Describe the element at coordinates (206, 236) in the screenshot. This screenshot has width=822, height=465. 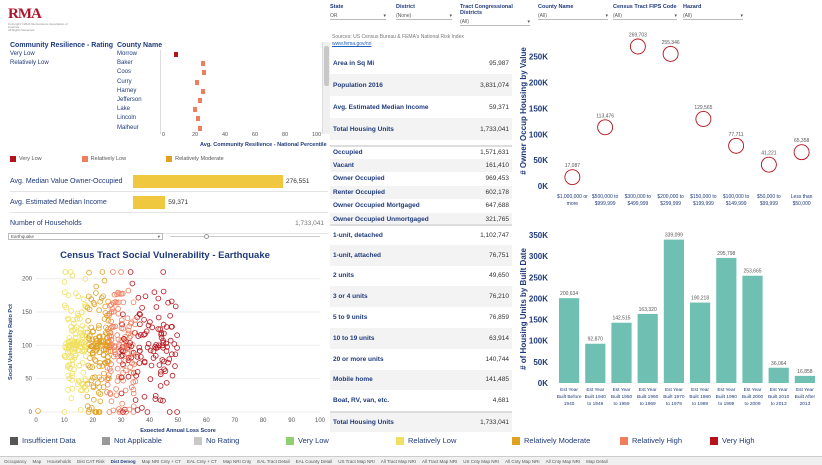
I see `hazard-slider-handle` at that location.